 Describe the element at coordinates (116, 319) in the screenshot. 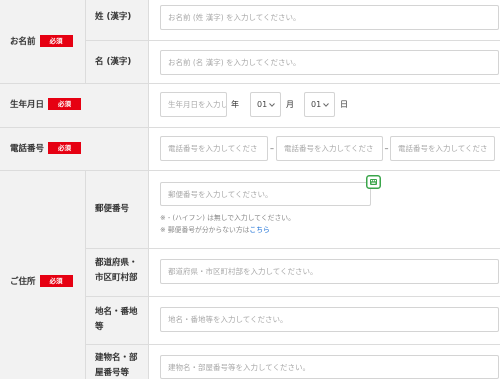

I see `street-address-label: 地名・番地等` at that location.